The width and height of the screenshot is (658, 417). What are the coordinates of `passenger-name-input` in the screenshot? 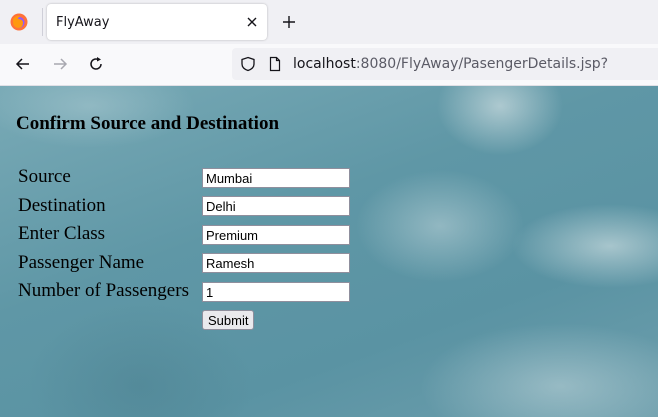 It's located at (276, 263).